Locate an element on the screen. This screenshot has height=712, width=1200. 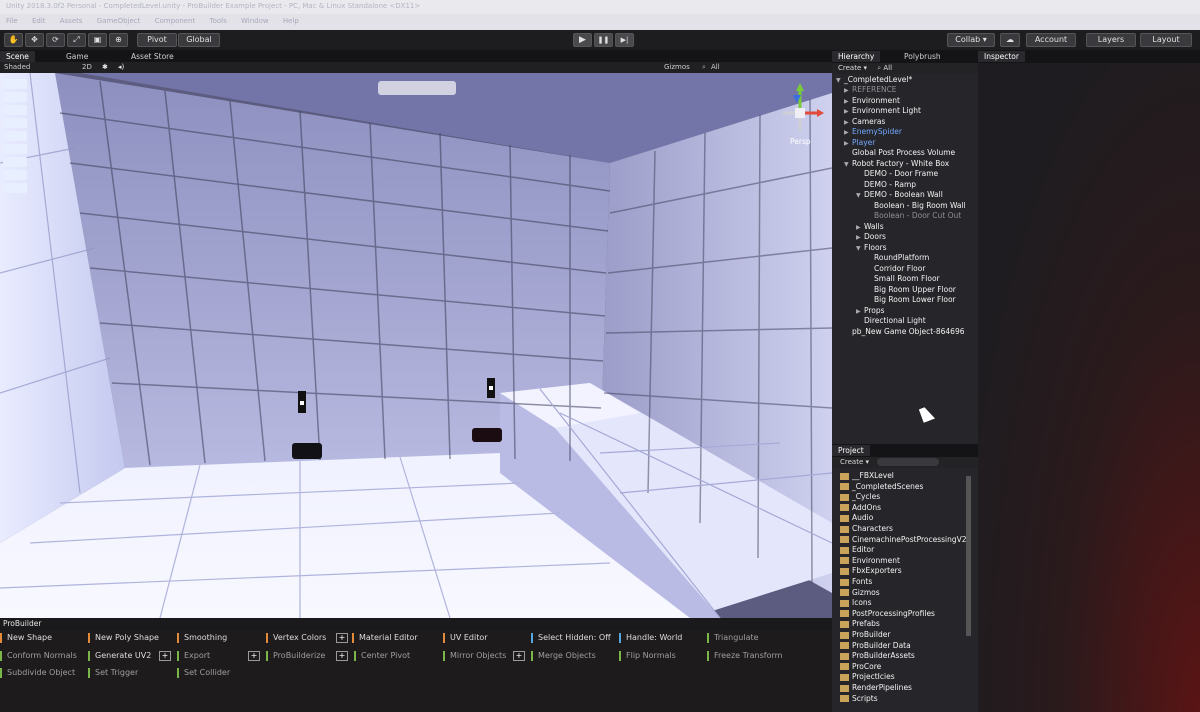
edge-mode-icon is located at coordinates (15, 110).